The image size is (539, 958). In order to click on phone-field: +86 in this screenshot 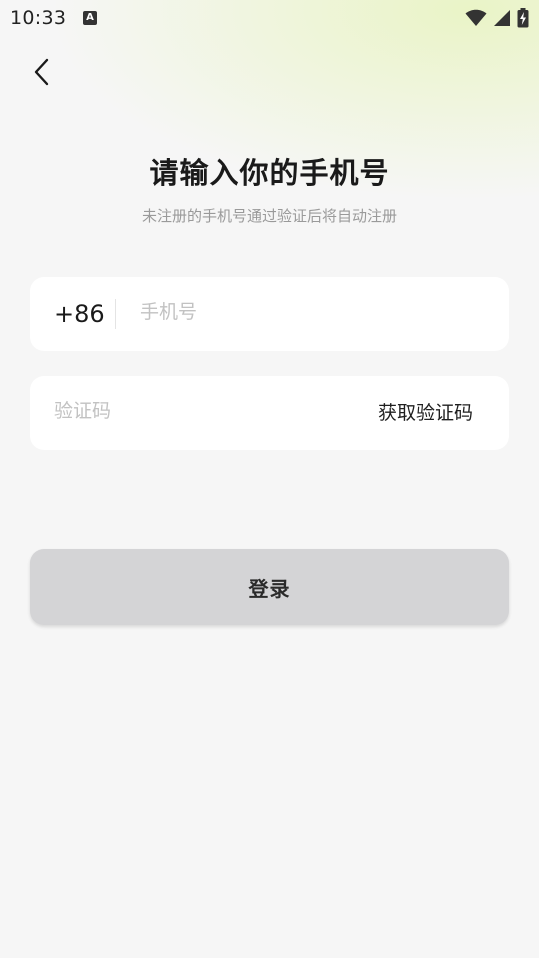, I will do `click(269, 313)`.